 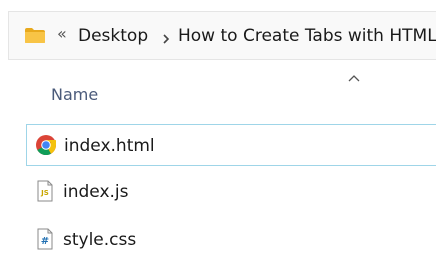 What do you see at coordinates (231, 192) in the screenshot?
I see `file-row-index-js: JS index.js` at bounding box center [231, 192].